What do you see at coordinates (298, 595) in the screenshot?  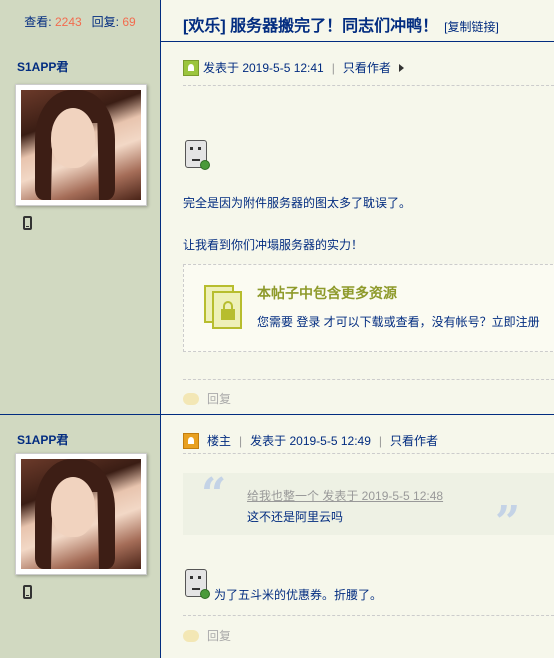 I see `post-text: 为了五斗米的优惠券。折腰了。` at bounding box center [298, 595].